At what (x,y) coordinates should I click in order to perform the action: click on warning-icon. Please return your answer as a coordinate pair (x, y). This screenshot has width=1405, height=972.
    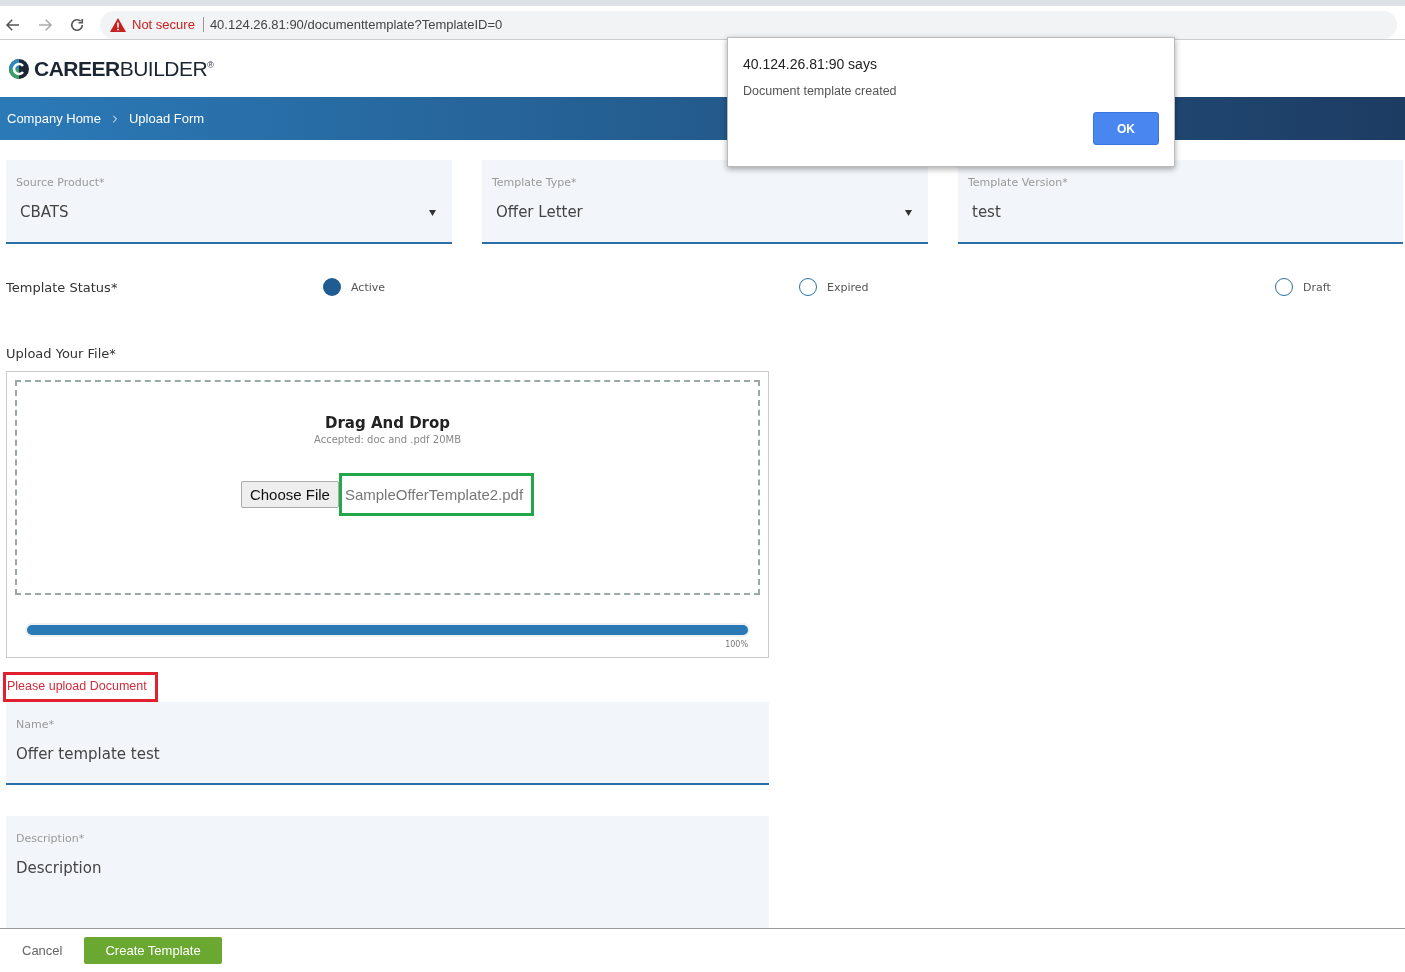
    Looking at the image, I should click on (118, 24).